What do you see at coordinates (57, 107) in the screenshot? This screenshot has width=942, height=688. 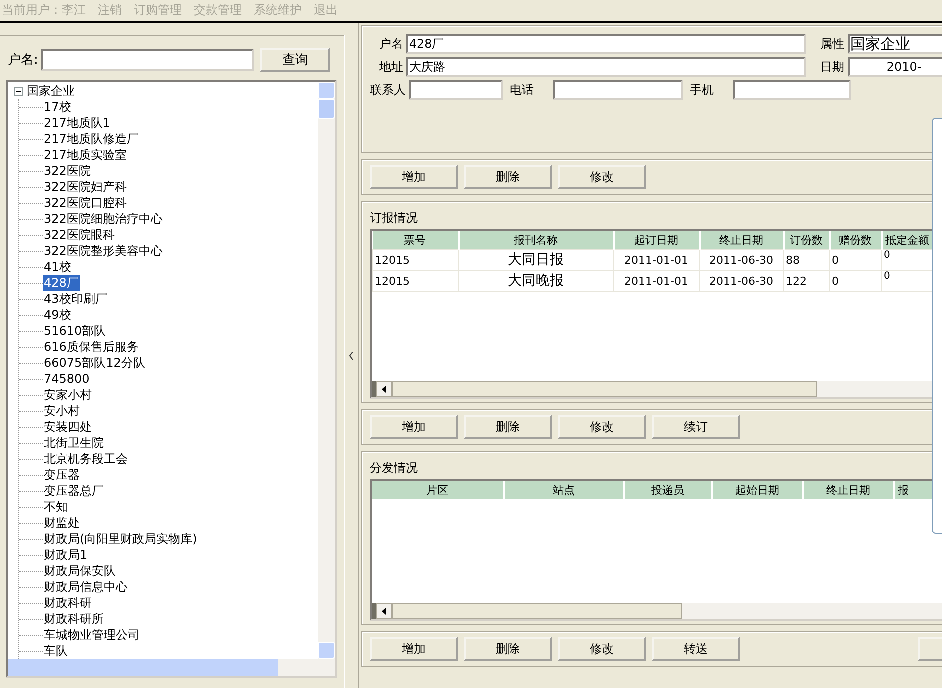 I see `tree-item: 17校` at bounding box center [57, 107].